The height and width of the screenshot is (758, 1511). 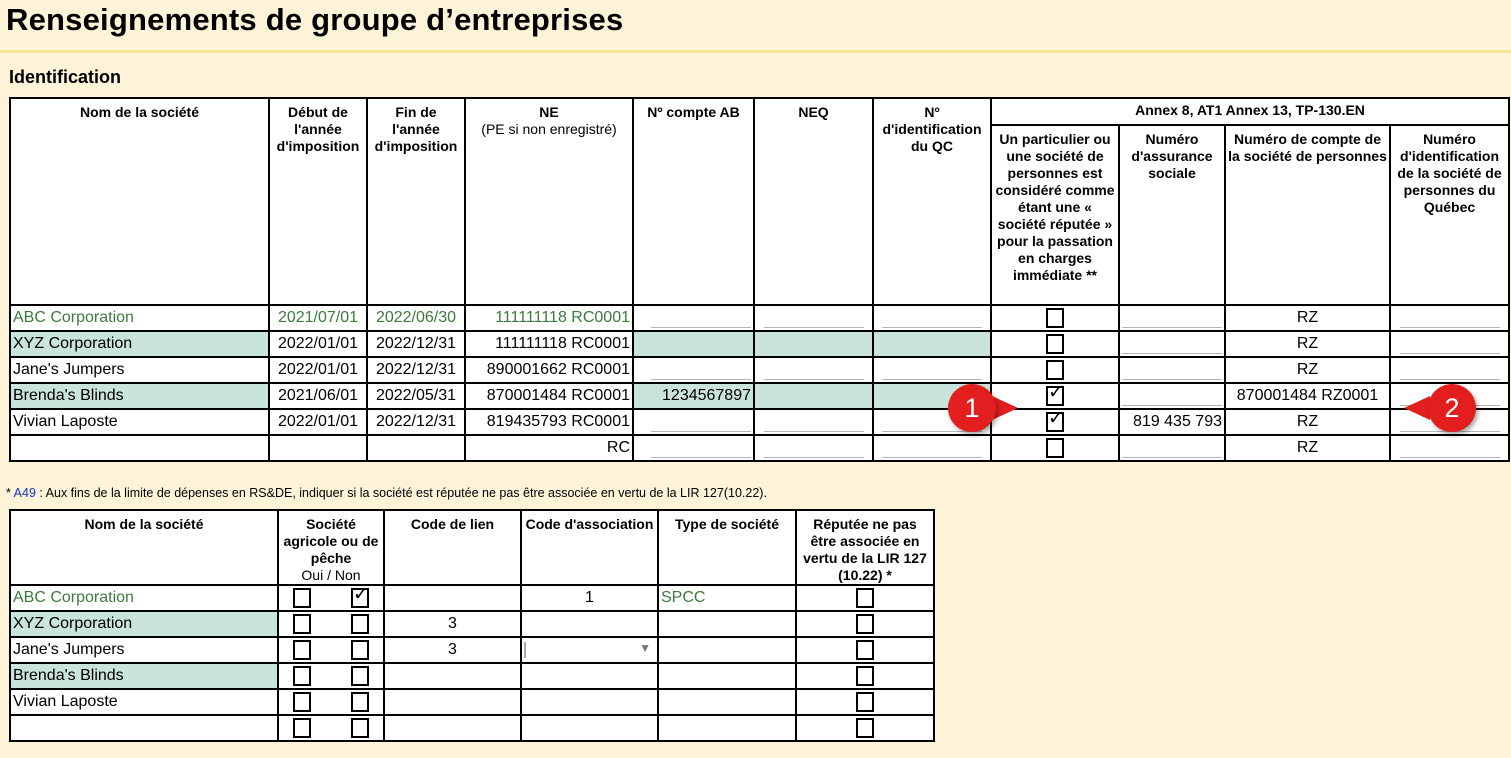 I want to click on association-code-cell: ▼, so click(x=589, y=650).